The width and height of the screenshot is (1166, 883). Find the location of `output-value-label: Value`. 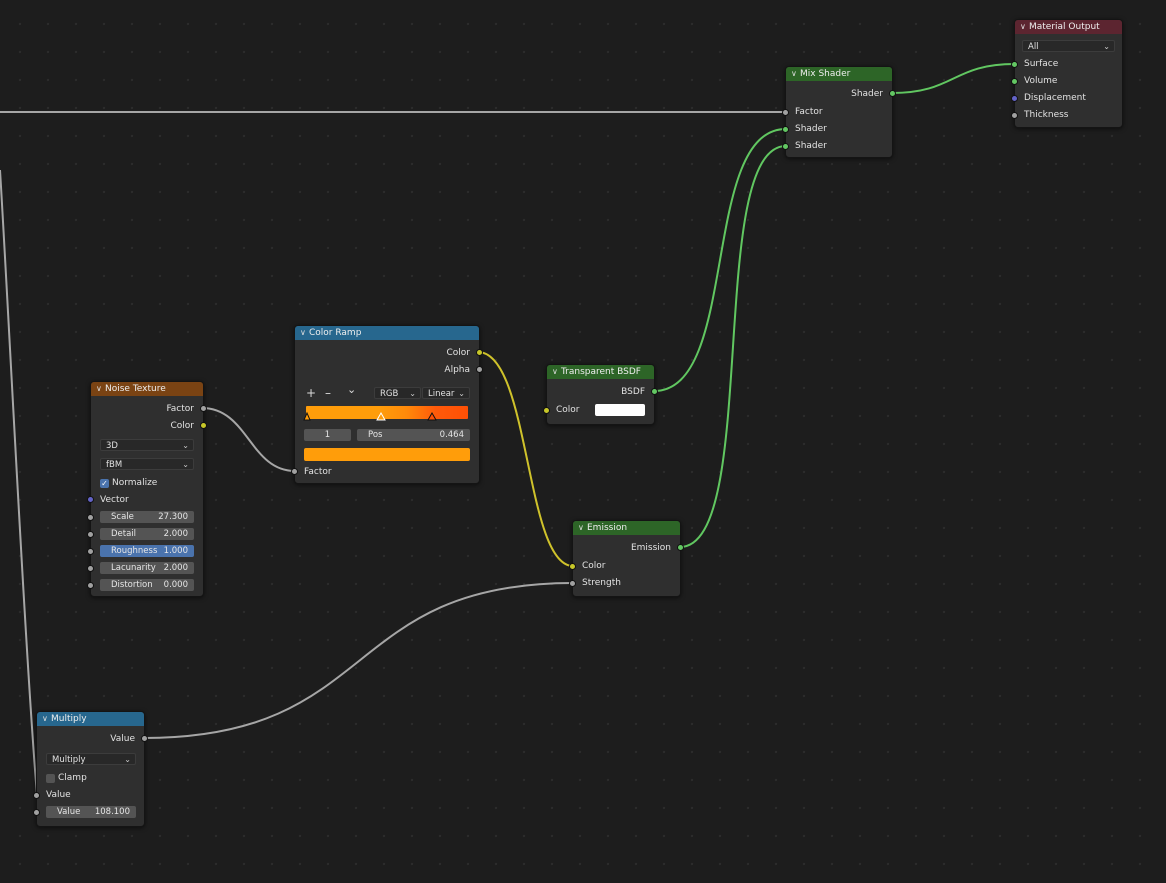

output-value-label: Value is located at coordinates (122, 739).